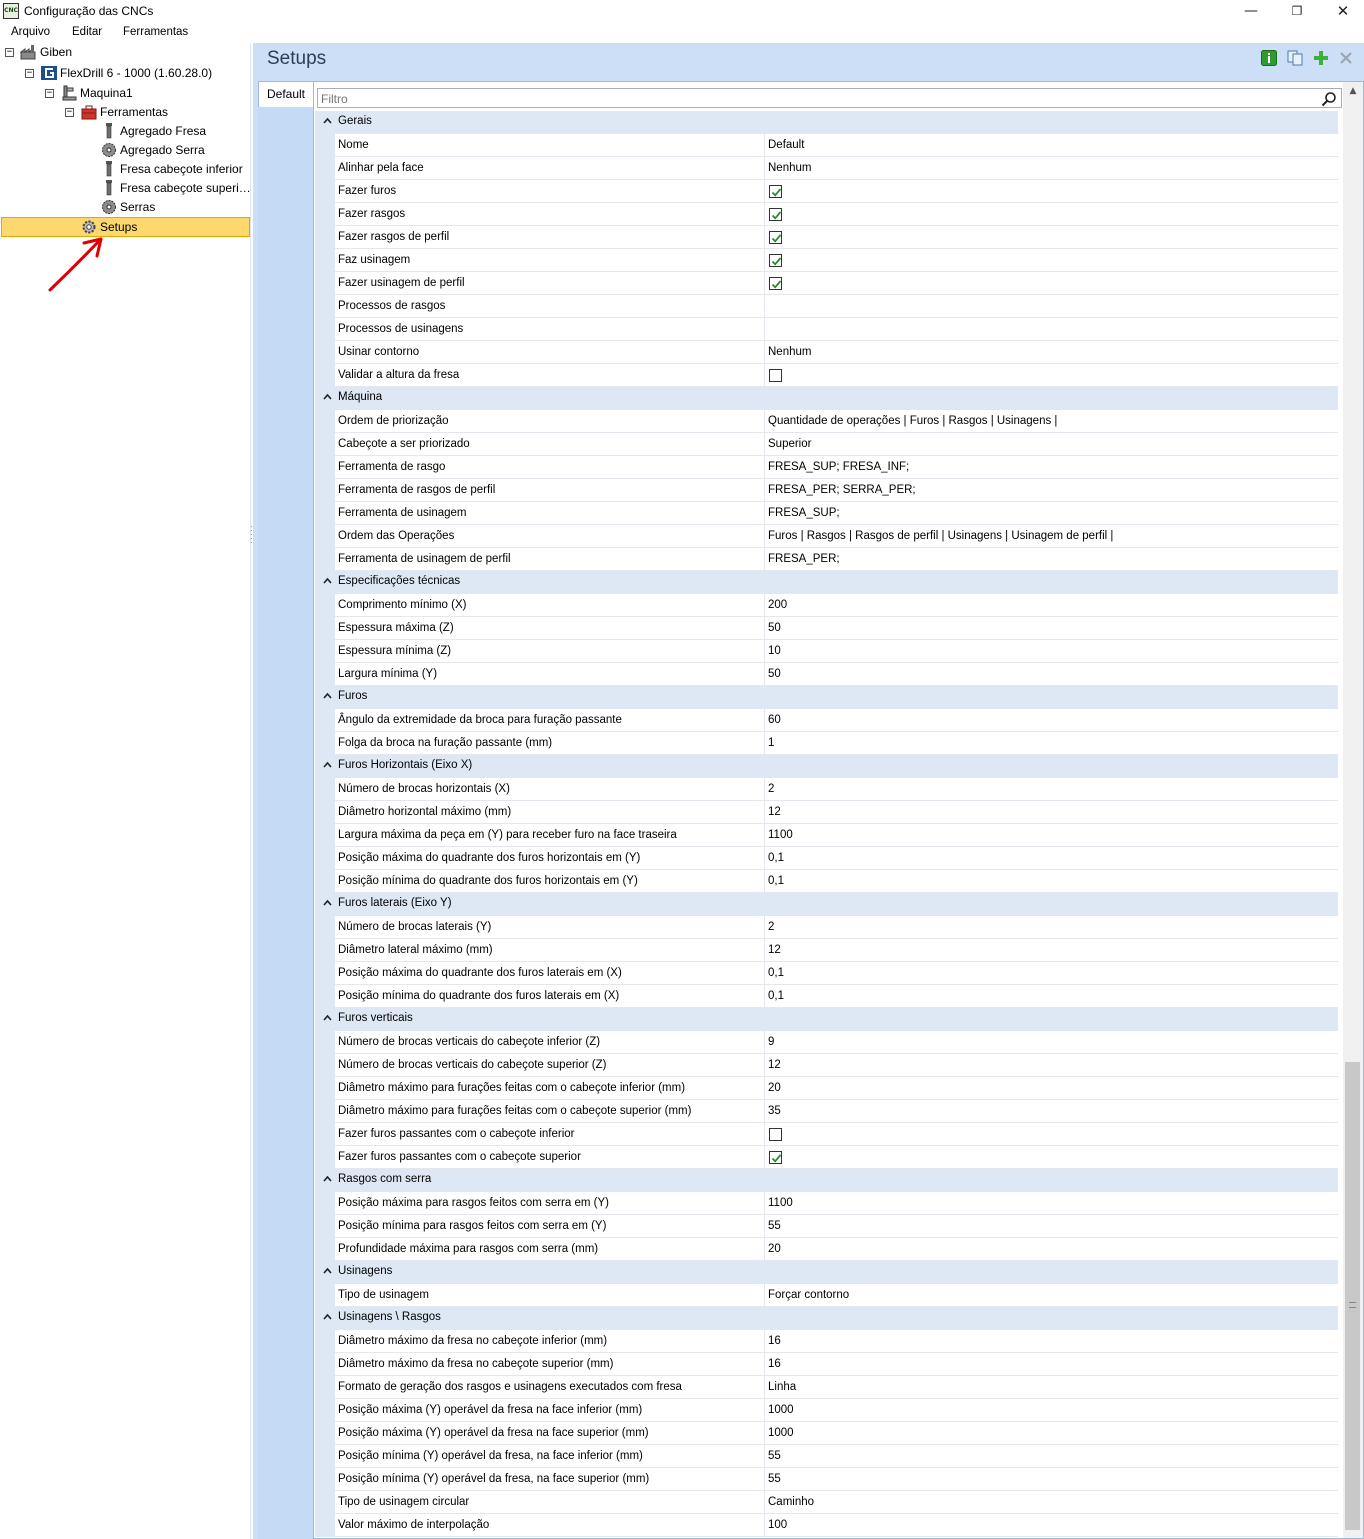 The image size is (1364, 1539). Describe the element at coordinates (1051, 1042) in the screenshot. I see `property-value: 9` at that location.